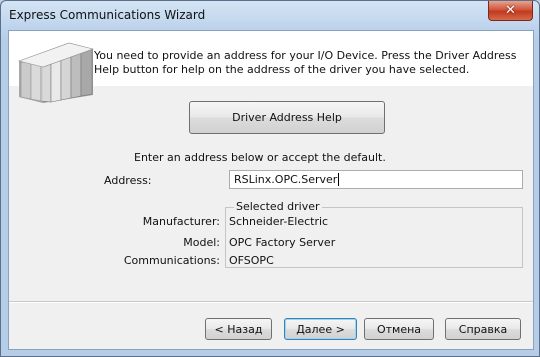 The height and width of the screenshot is (357, 540). Describe the element at coordinates (278, 206) in the screenshot. I see `selected-driver-legend: Selected driver` at that location.